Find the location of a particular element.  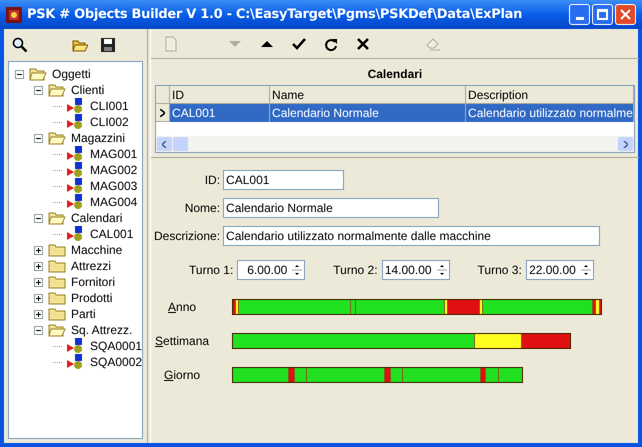

timeline-label: Settimana is located at coordinates (182, 341).